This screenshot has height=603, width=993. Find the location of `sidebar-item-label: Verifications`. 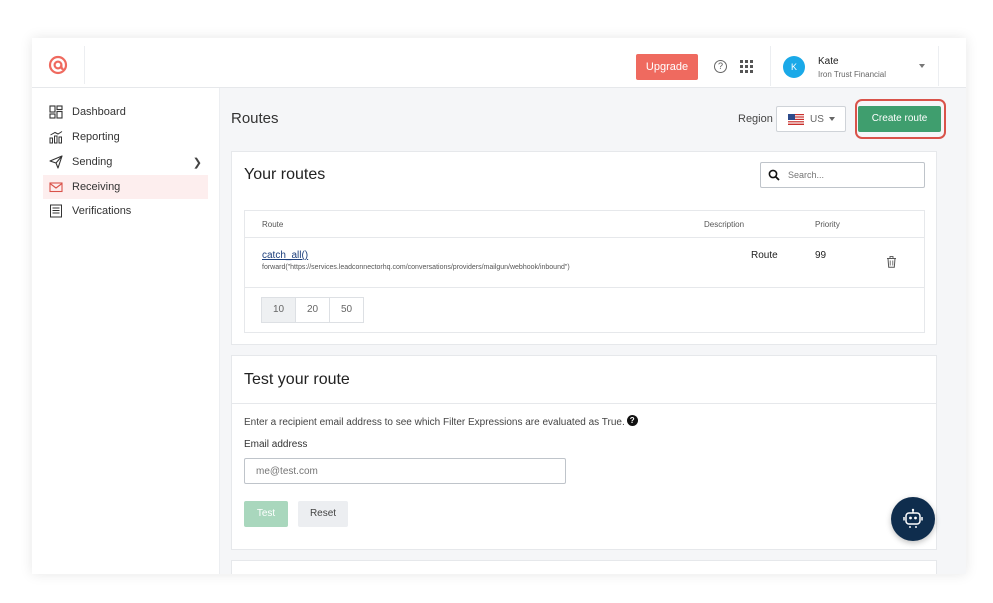

sidebar-item-label: Verifications is located at coordinates (102, 211).